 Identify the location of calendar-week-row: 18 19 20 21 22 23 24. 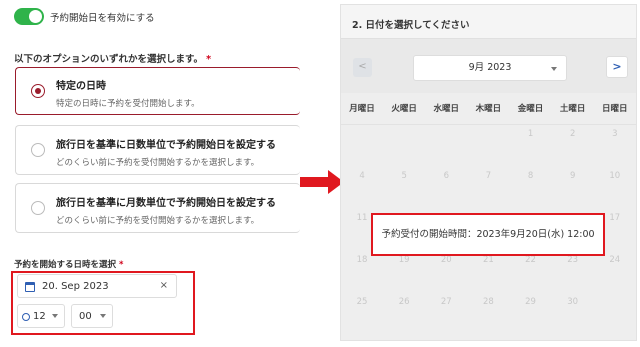
(488, 273).